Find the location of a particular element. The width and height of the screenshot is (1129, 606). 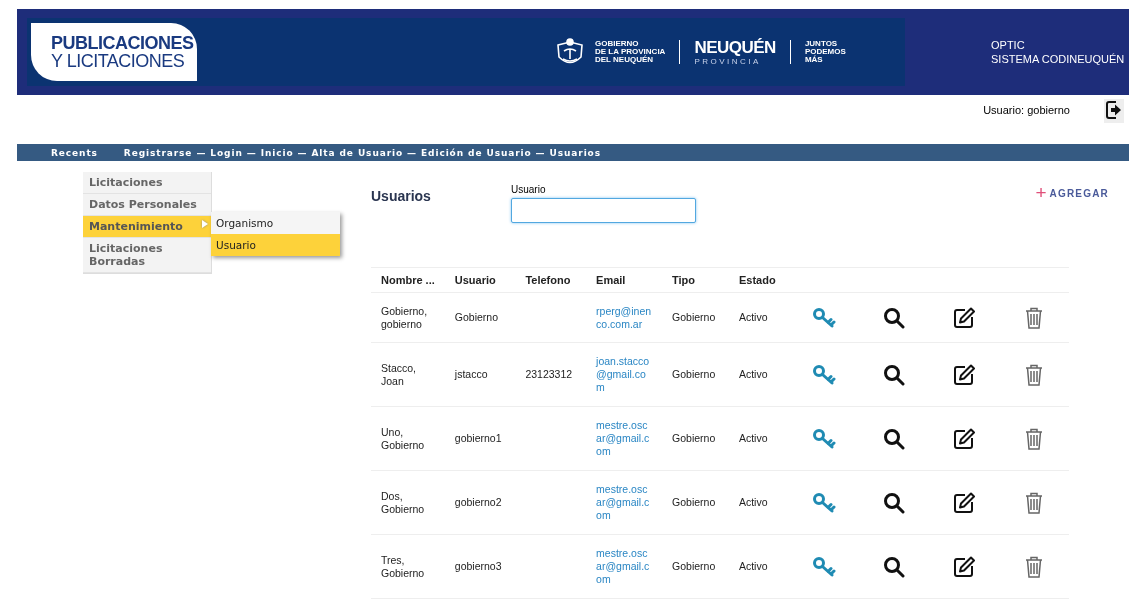

government-name: GOBIERNO DE LA PROVINCIA DEL NEUQUÉN is located at coordinates (630, 52).